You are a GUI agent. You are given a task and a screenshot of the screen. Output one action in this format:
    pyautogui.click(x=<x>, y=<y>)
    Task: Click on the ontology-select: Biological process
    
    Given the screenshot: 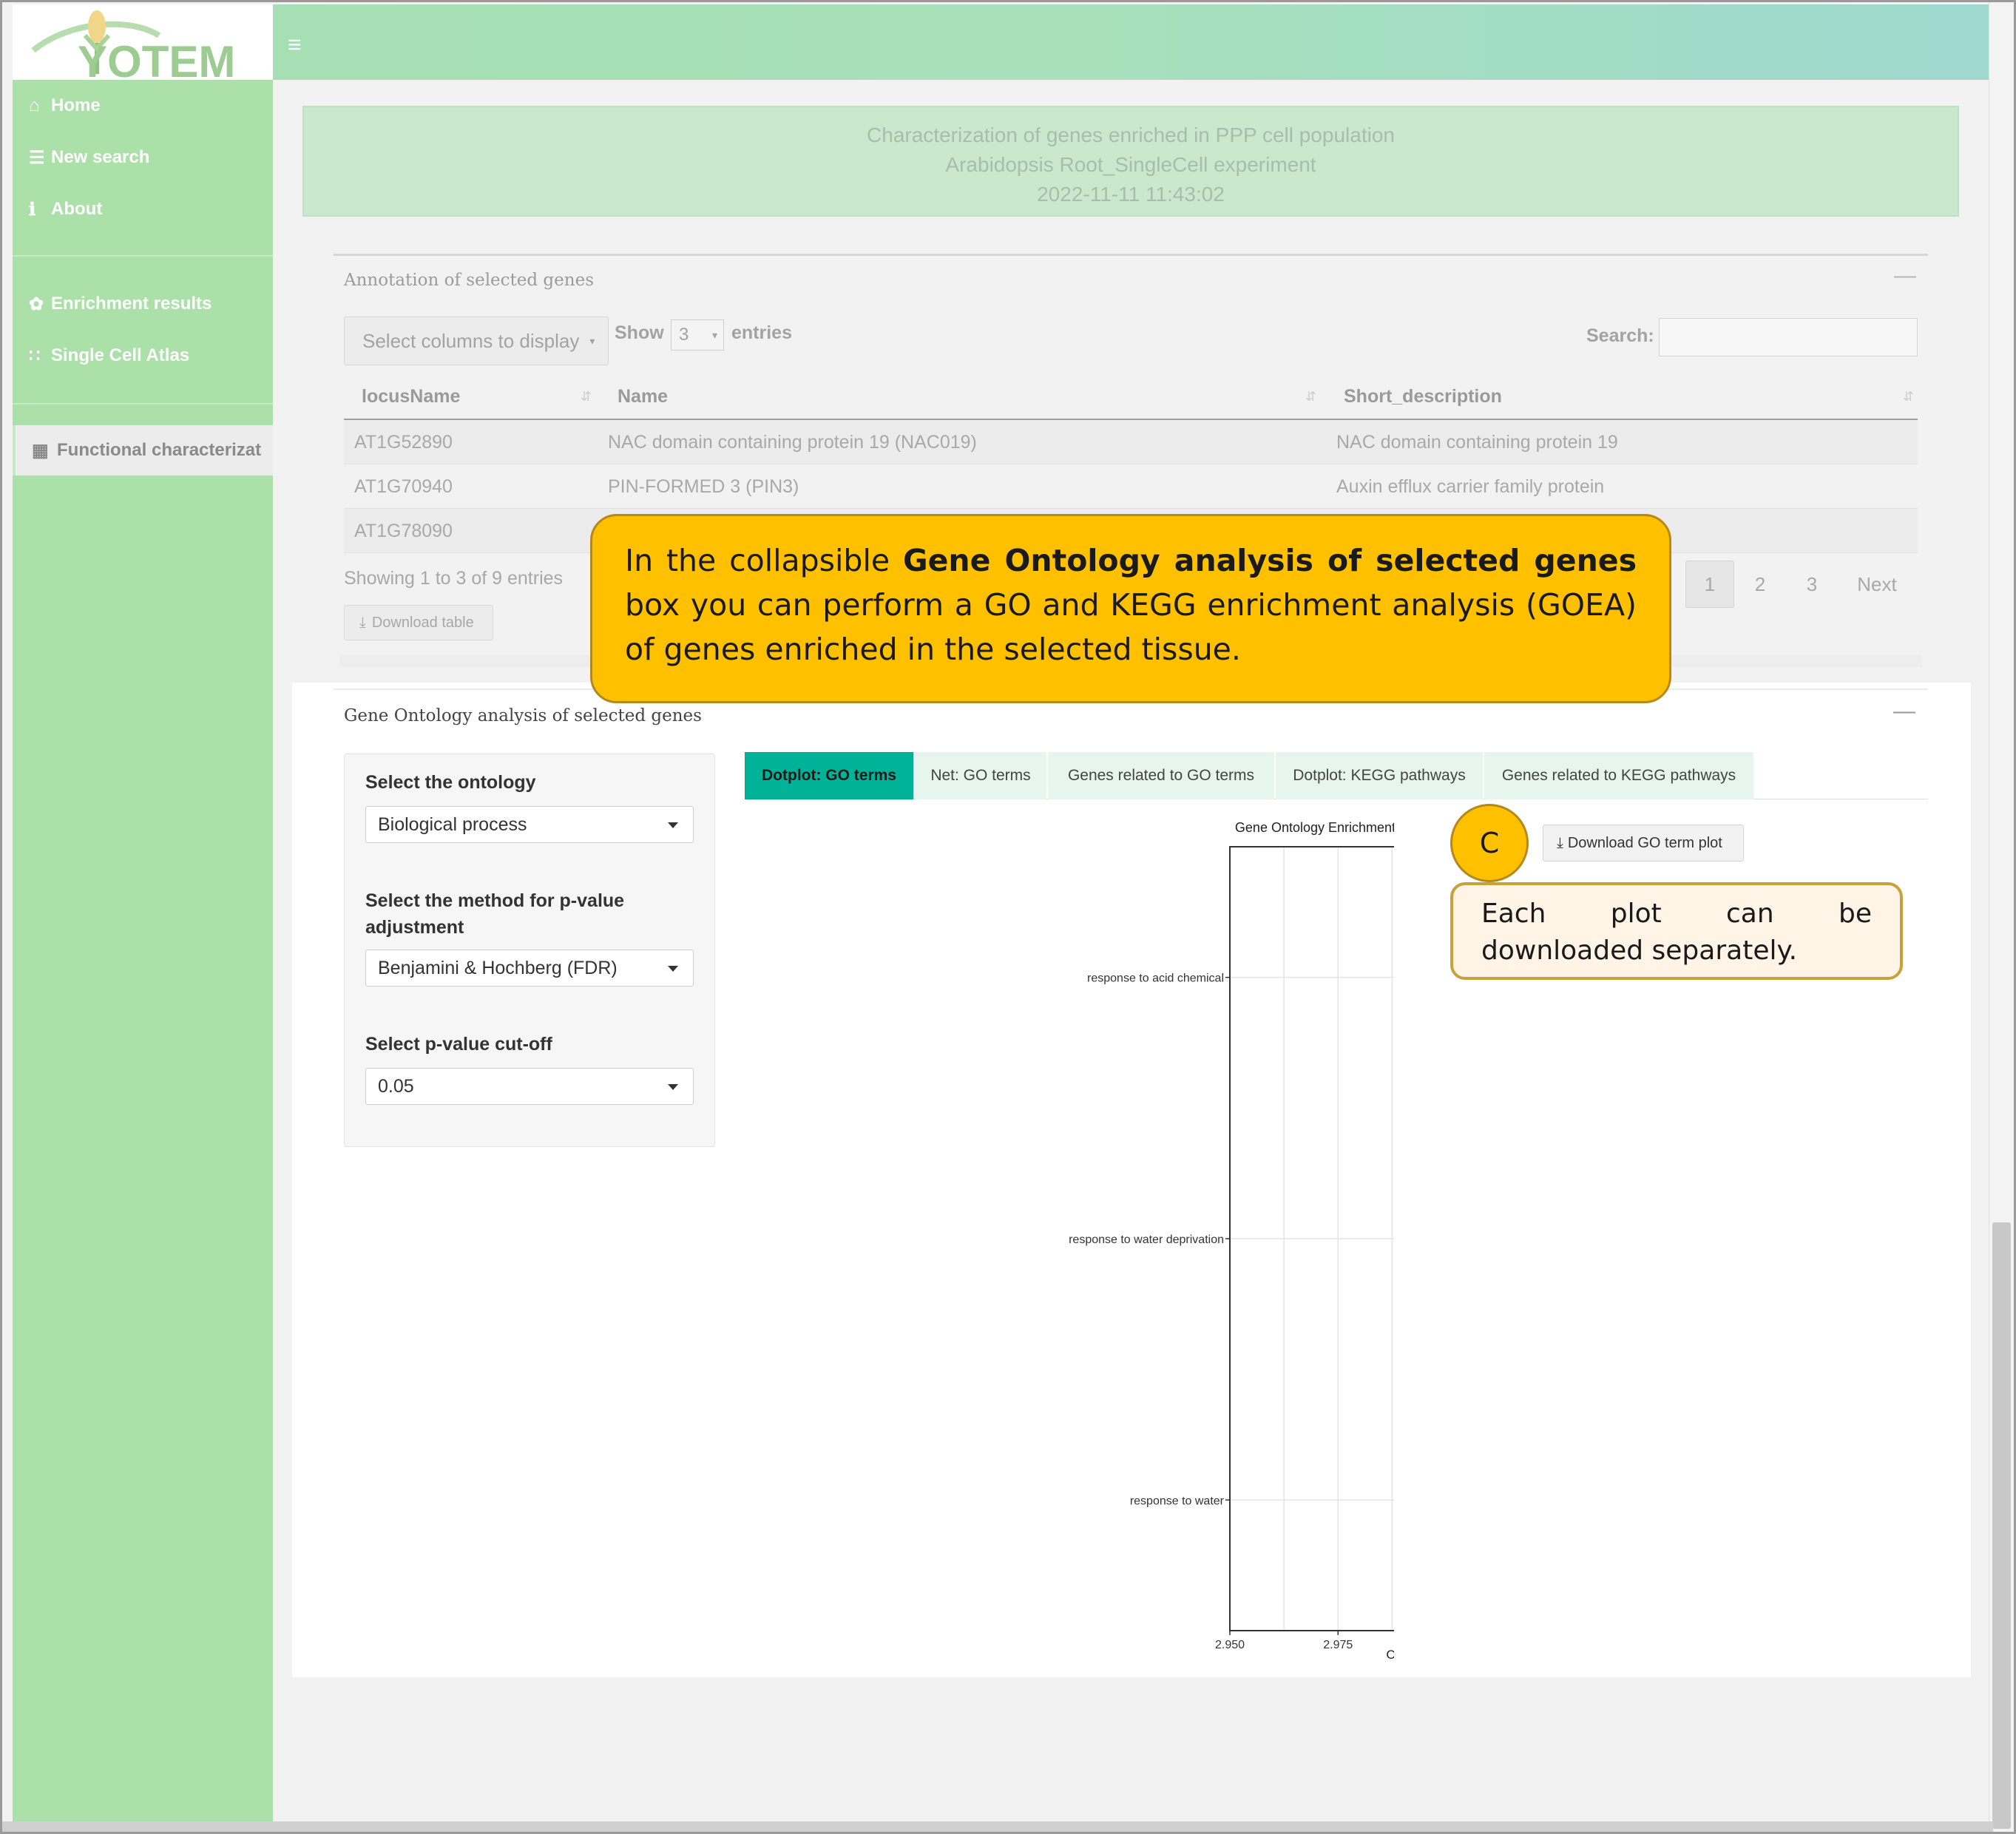 What is the action you would take?
    pyautogui.click(x=530, y=824)
    